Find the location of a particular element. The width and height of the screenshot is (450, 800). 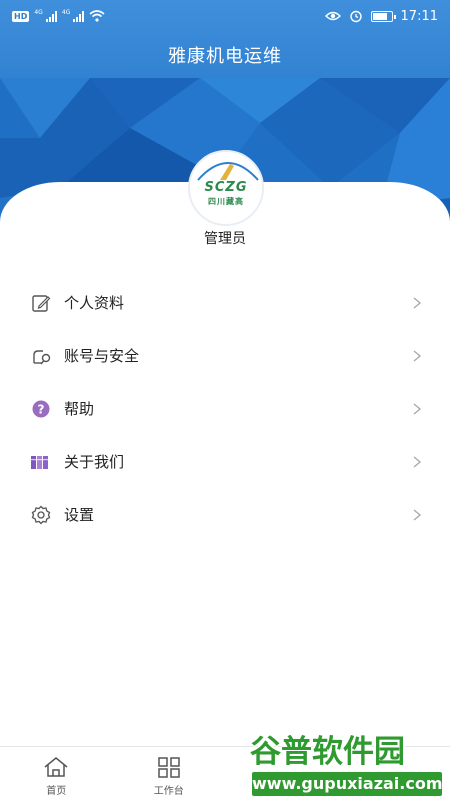

help-icon: ? is located at coordinates (41, 409).